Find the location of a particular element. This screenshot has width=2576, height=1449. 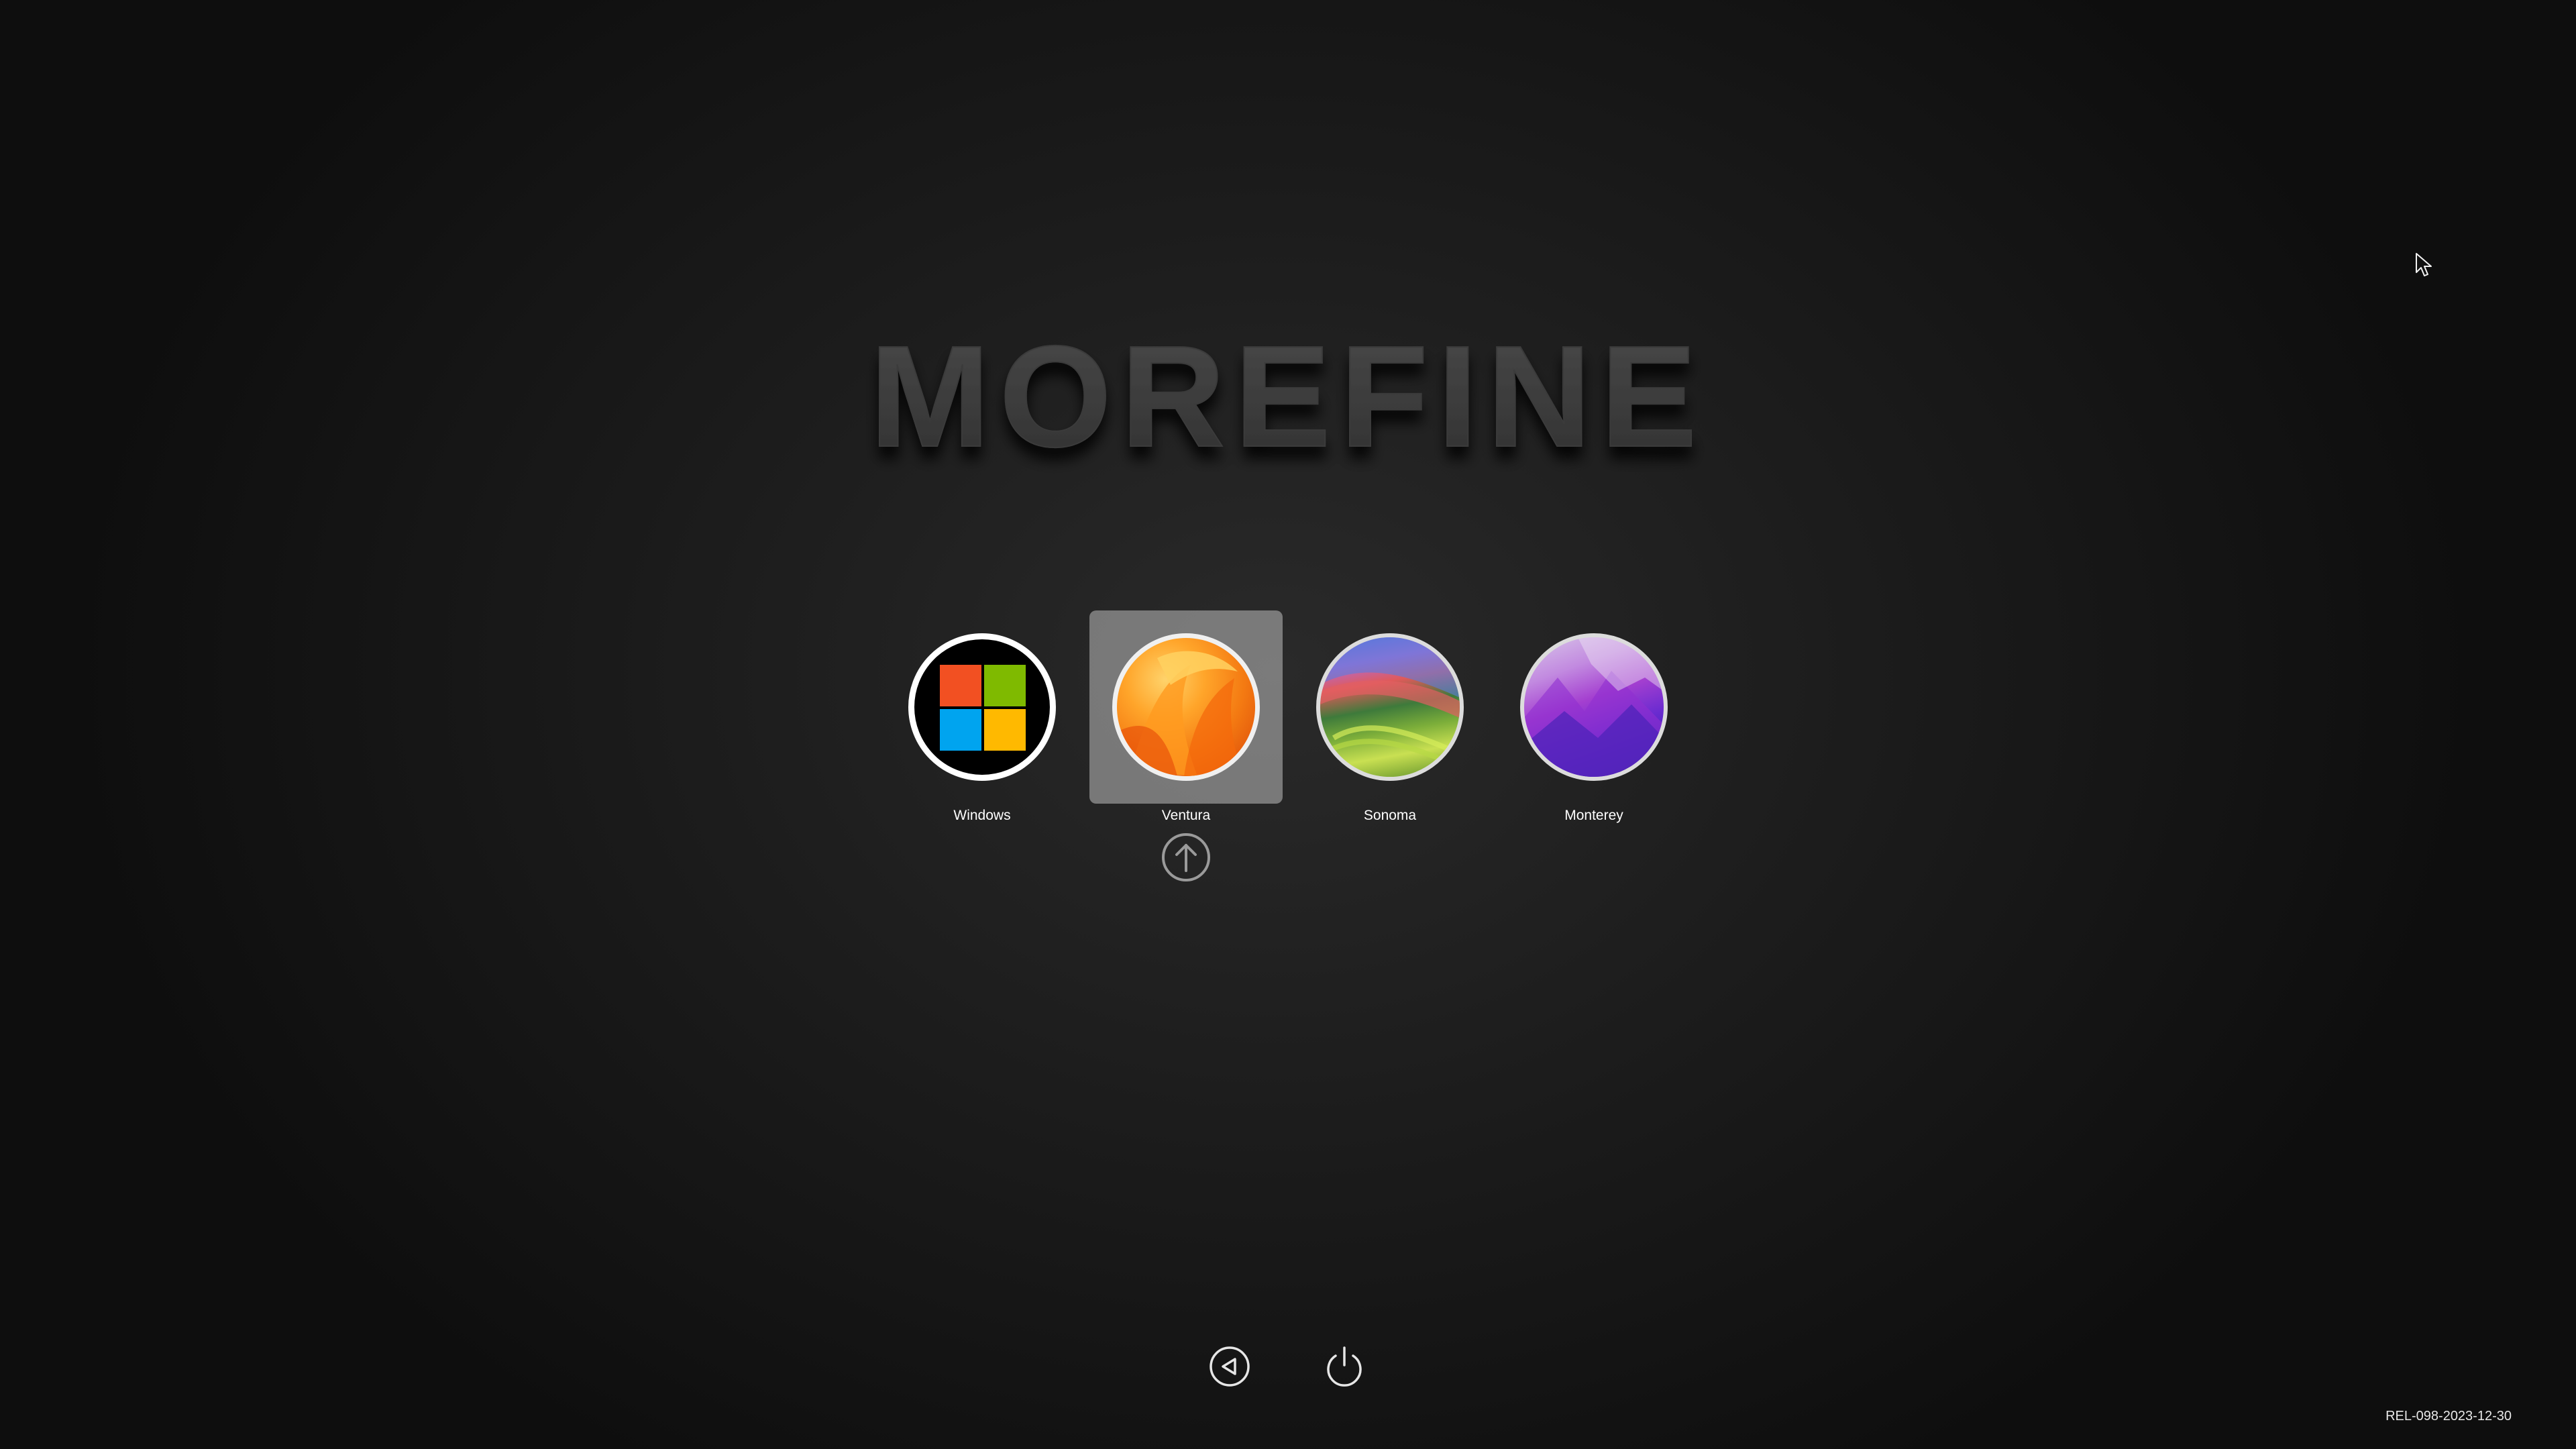

power-icon is located at coordinates (1344, 1366).